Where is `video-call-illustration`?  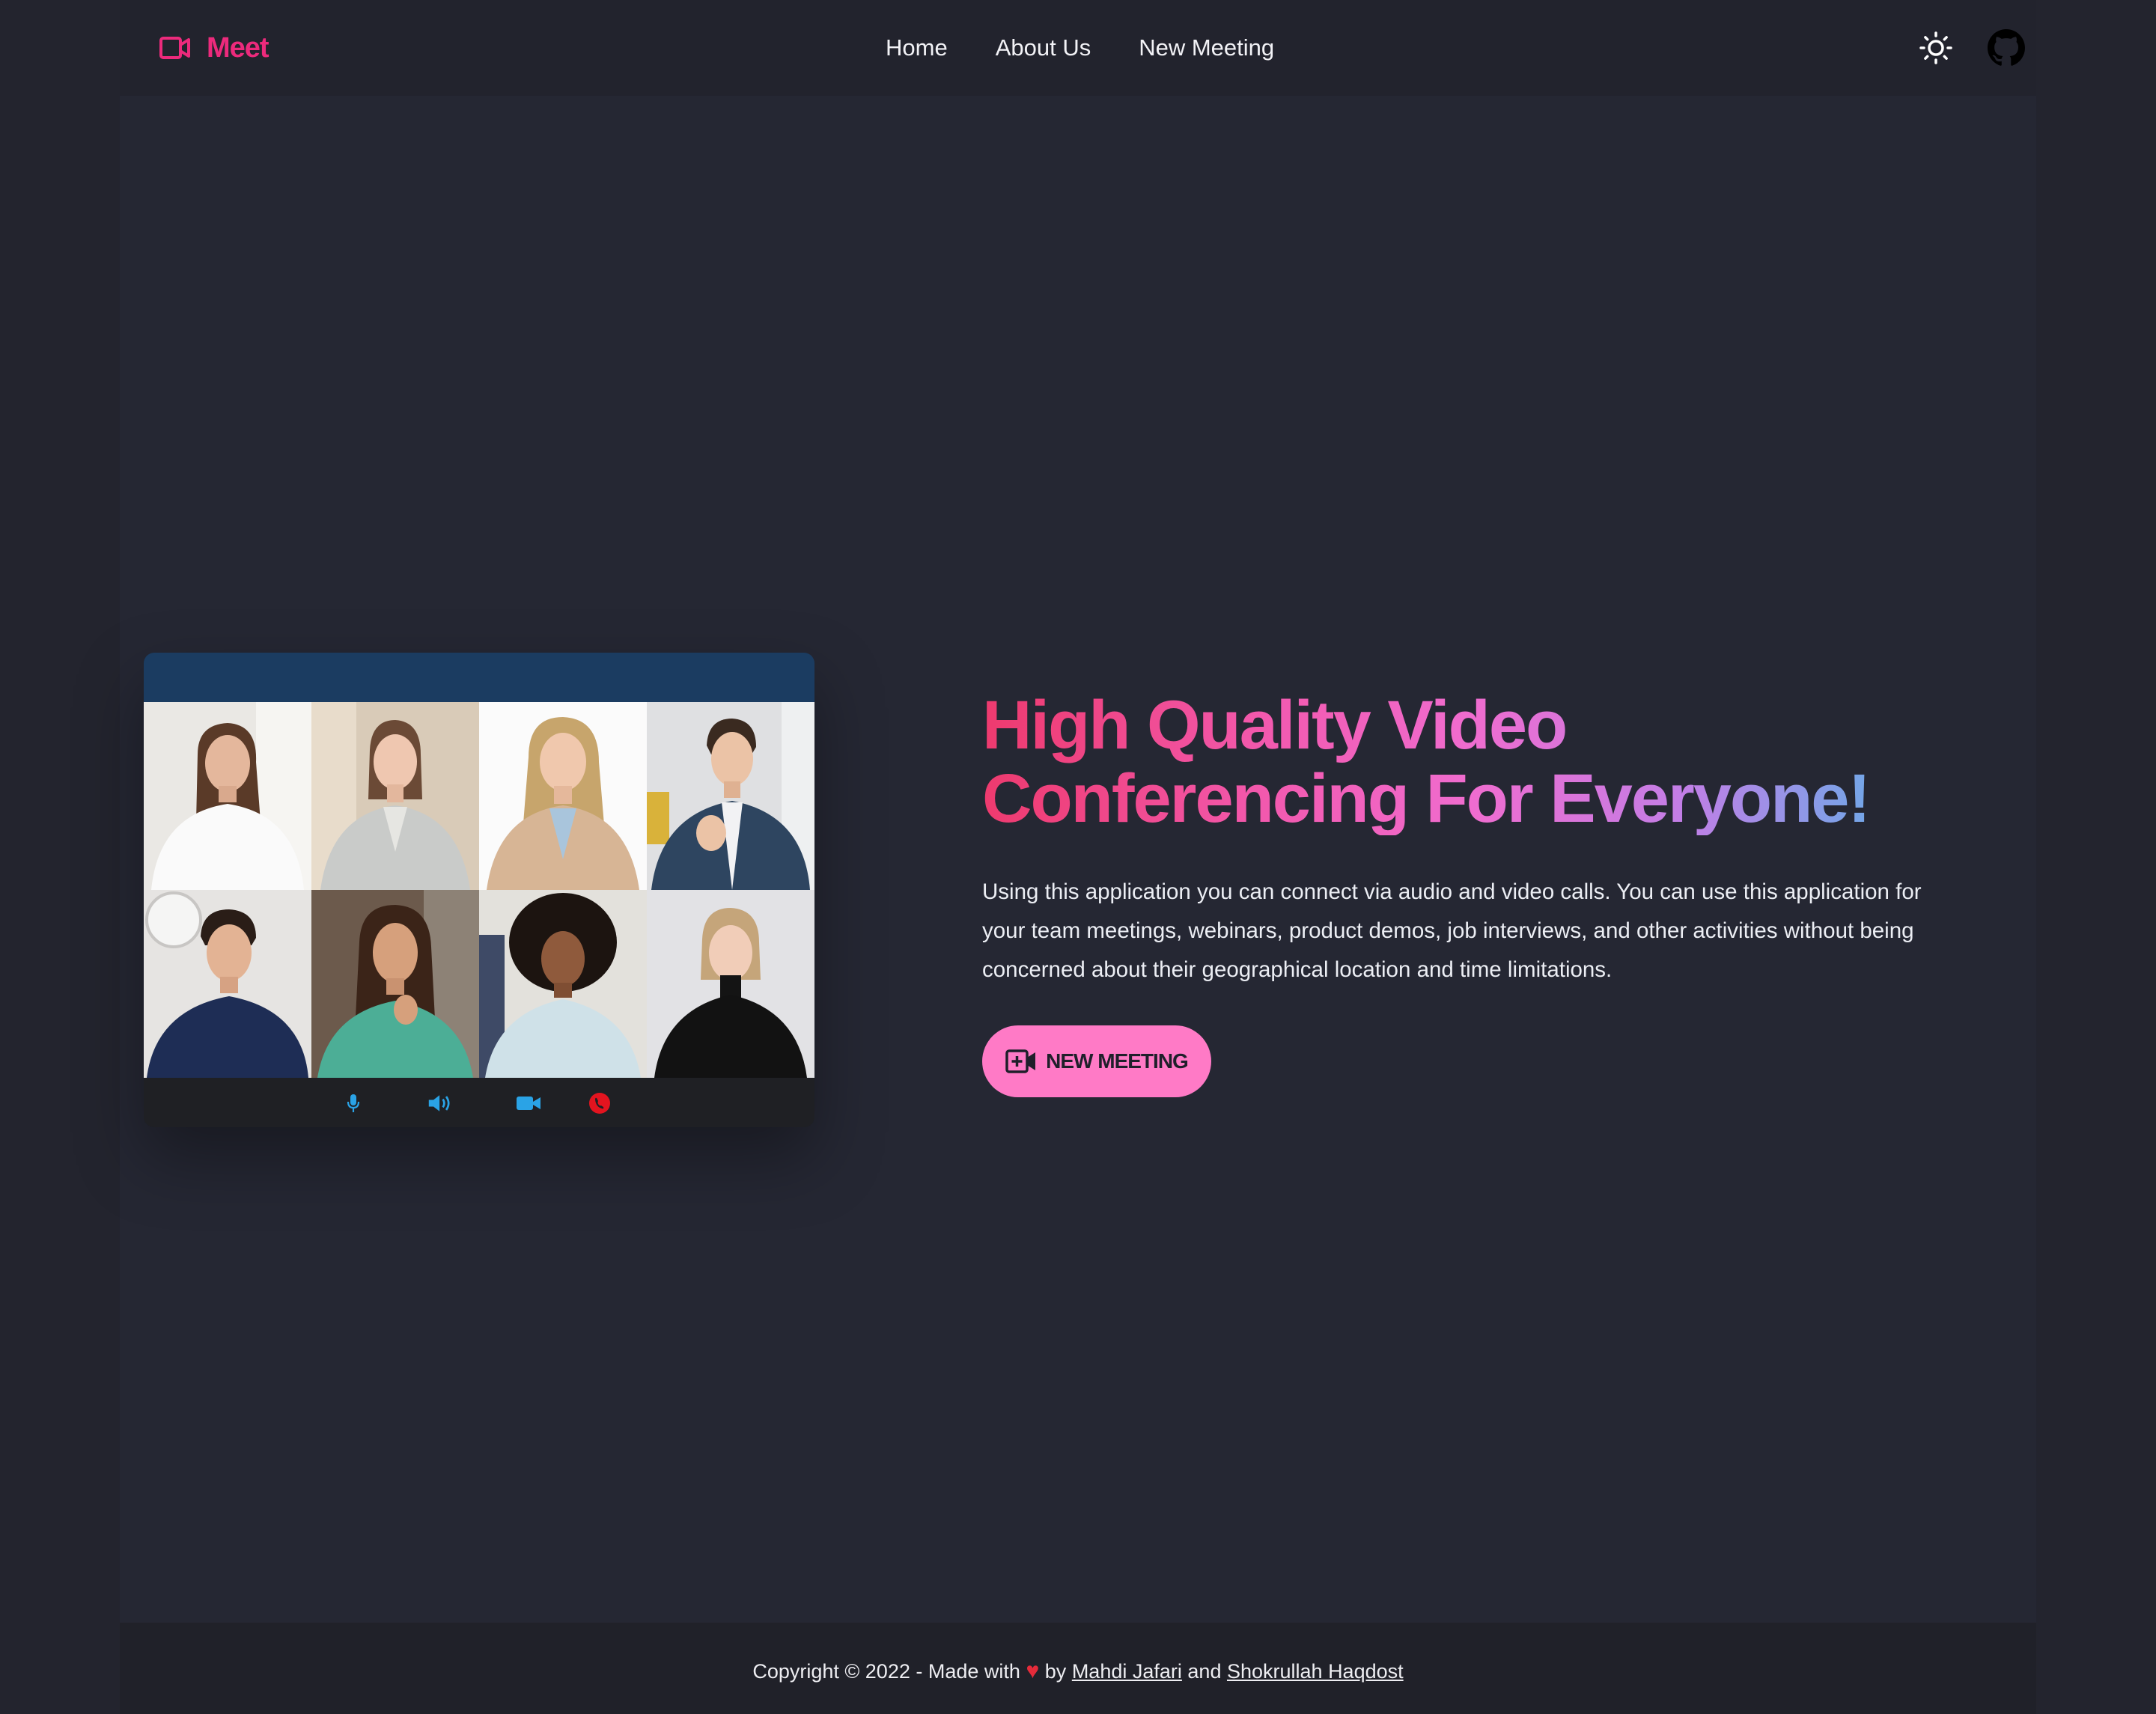 video-call-illustration is located at coordinates (479, 890).